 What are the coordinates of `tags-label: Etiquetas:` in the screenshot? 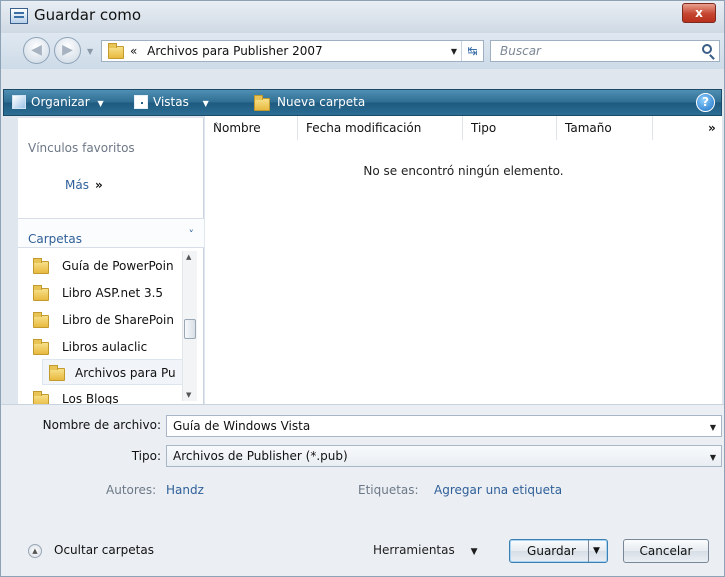 It's located at (388, 490).